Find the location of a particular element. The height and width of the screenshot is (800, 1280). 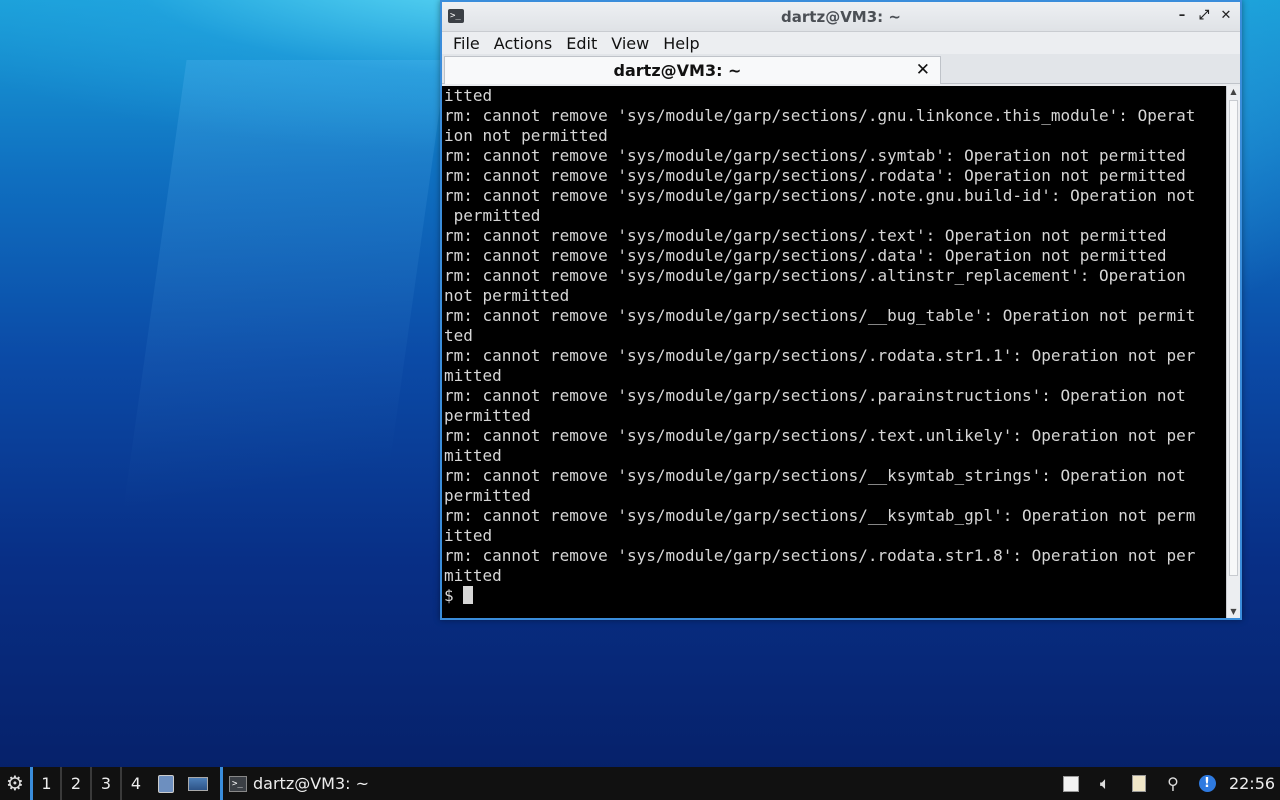

tab-bar: dartz@VM3: ~ ✕ is located at coordinates (841, 69).